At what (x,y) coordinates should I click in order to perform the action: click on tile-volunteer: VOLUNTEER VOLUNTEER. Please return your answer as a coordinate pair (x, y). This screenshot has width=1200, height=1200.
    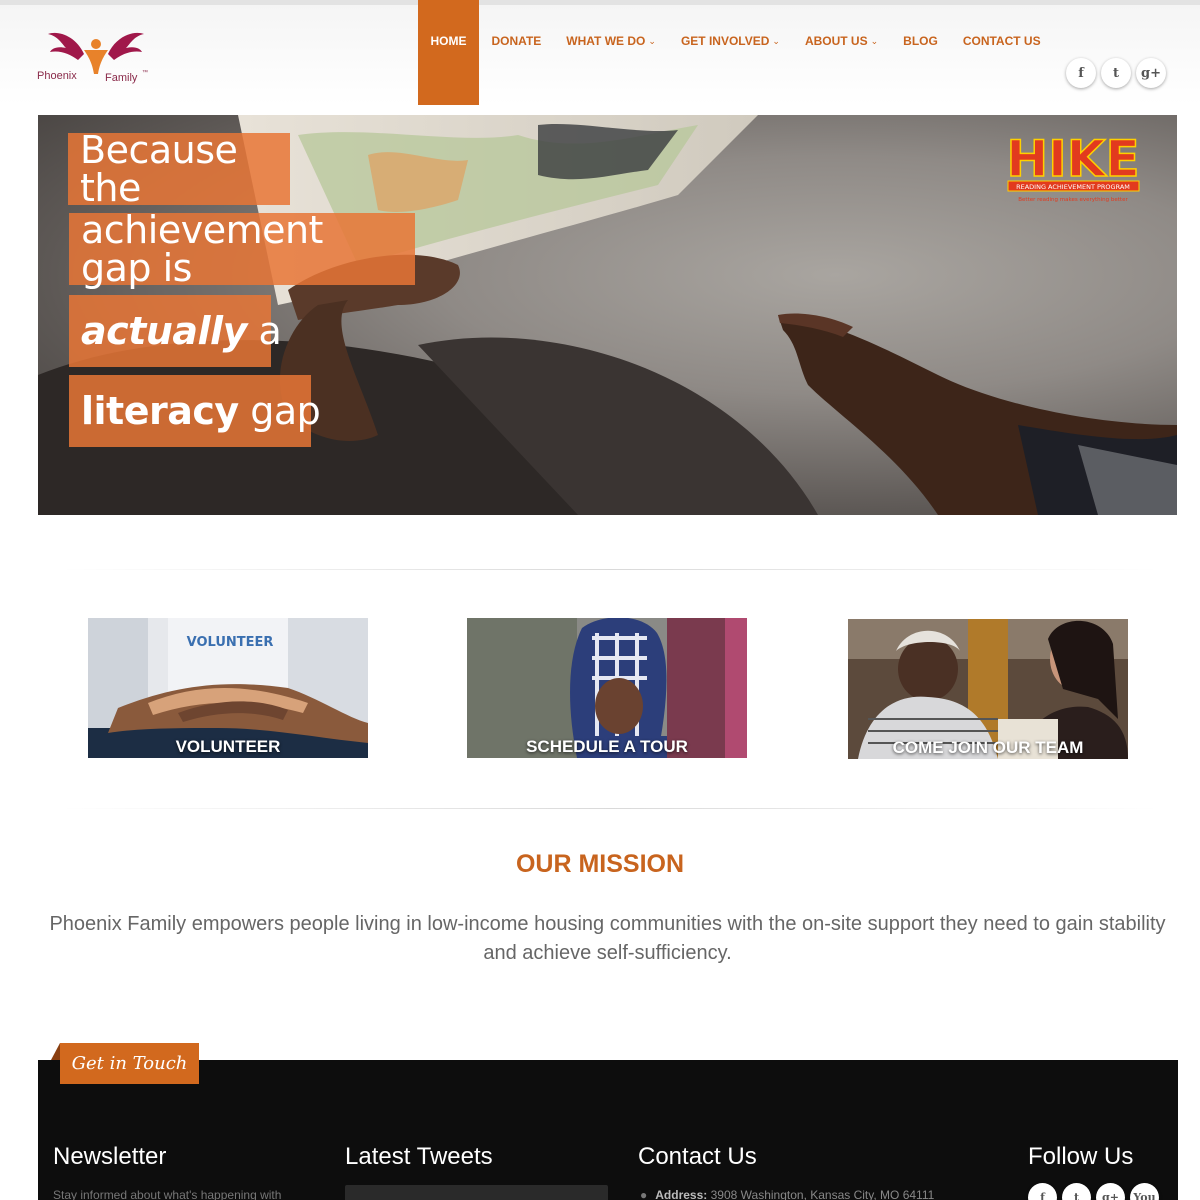
    Looking at the image, I should click on (228, 688).